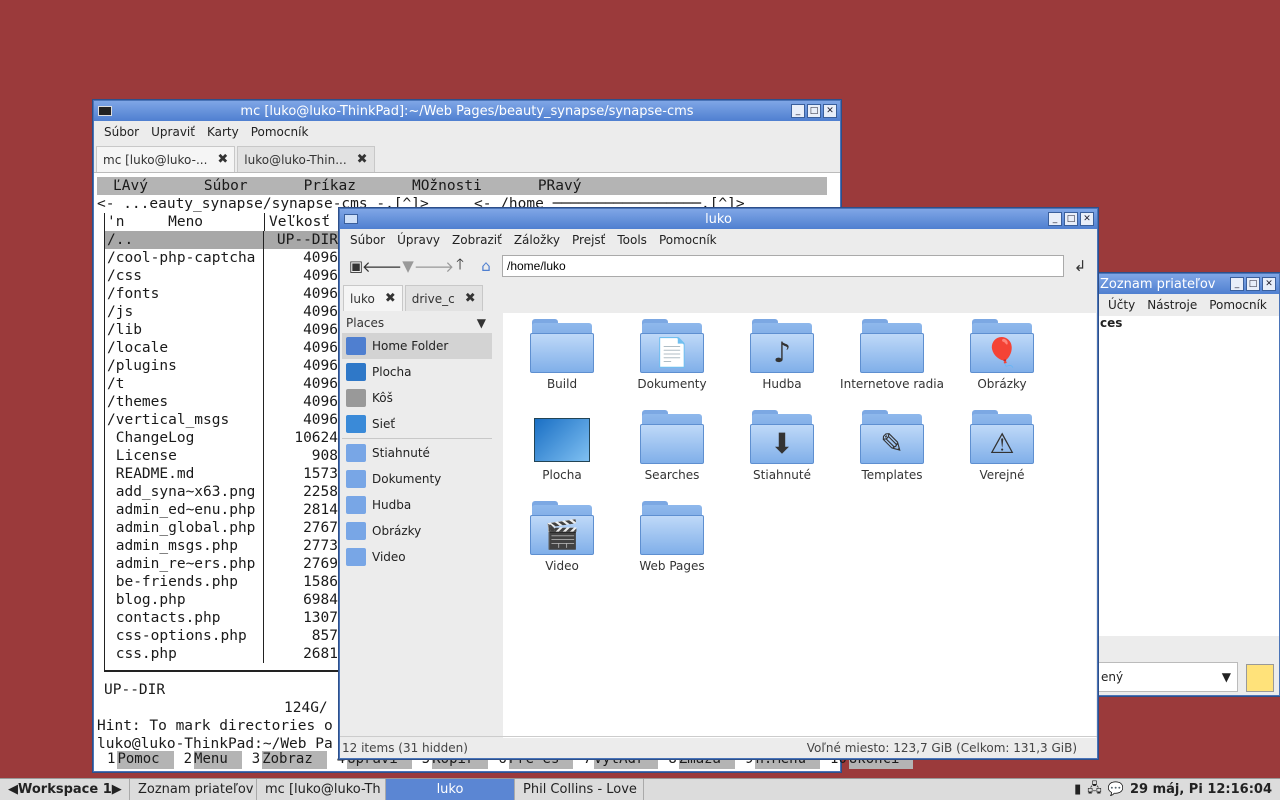  Describe the element at coordinates (1172, 305) in the screenshot. I see `menu-nastroje: Nástroje` at that location.